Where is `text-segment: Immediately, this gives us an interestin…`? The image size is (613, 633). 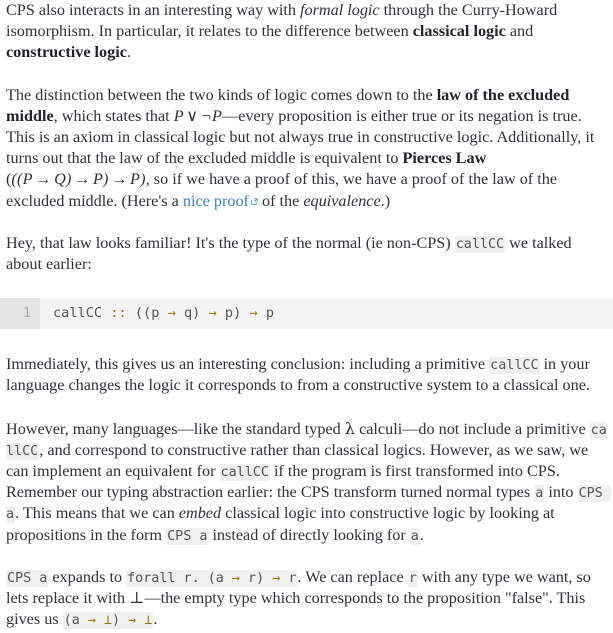 text-segment: Immediately, this gives us an interestin… is located at coordinates (248, 364).